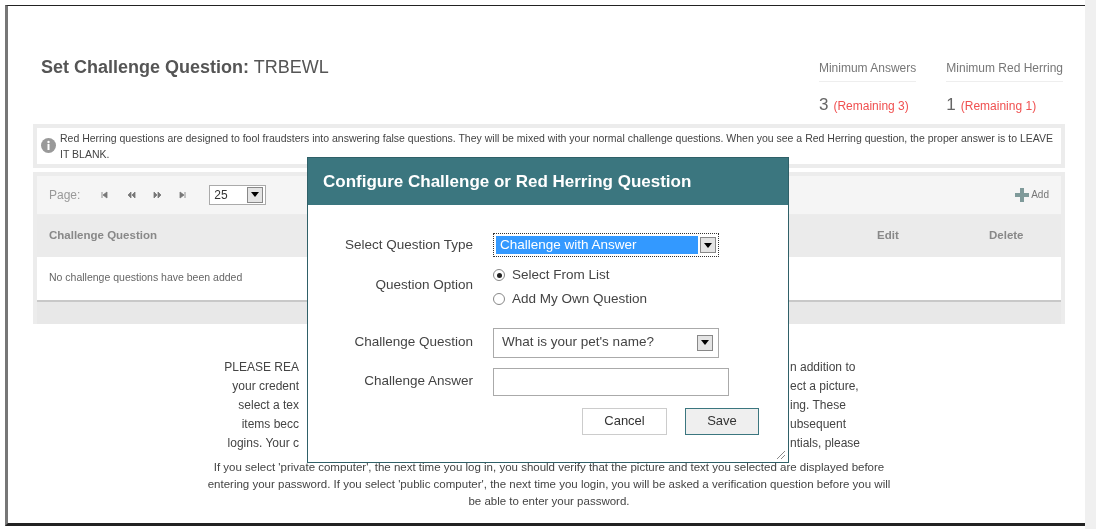 Image resolution: width=1096 pixels, height=529 pixels. Describe the element at coordinates (103, 235) in the screenshot. I see `column-header: Challenge Question` at that location.